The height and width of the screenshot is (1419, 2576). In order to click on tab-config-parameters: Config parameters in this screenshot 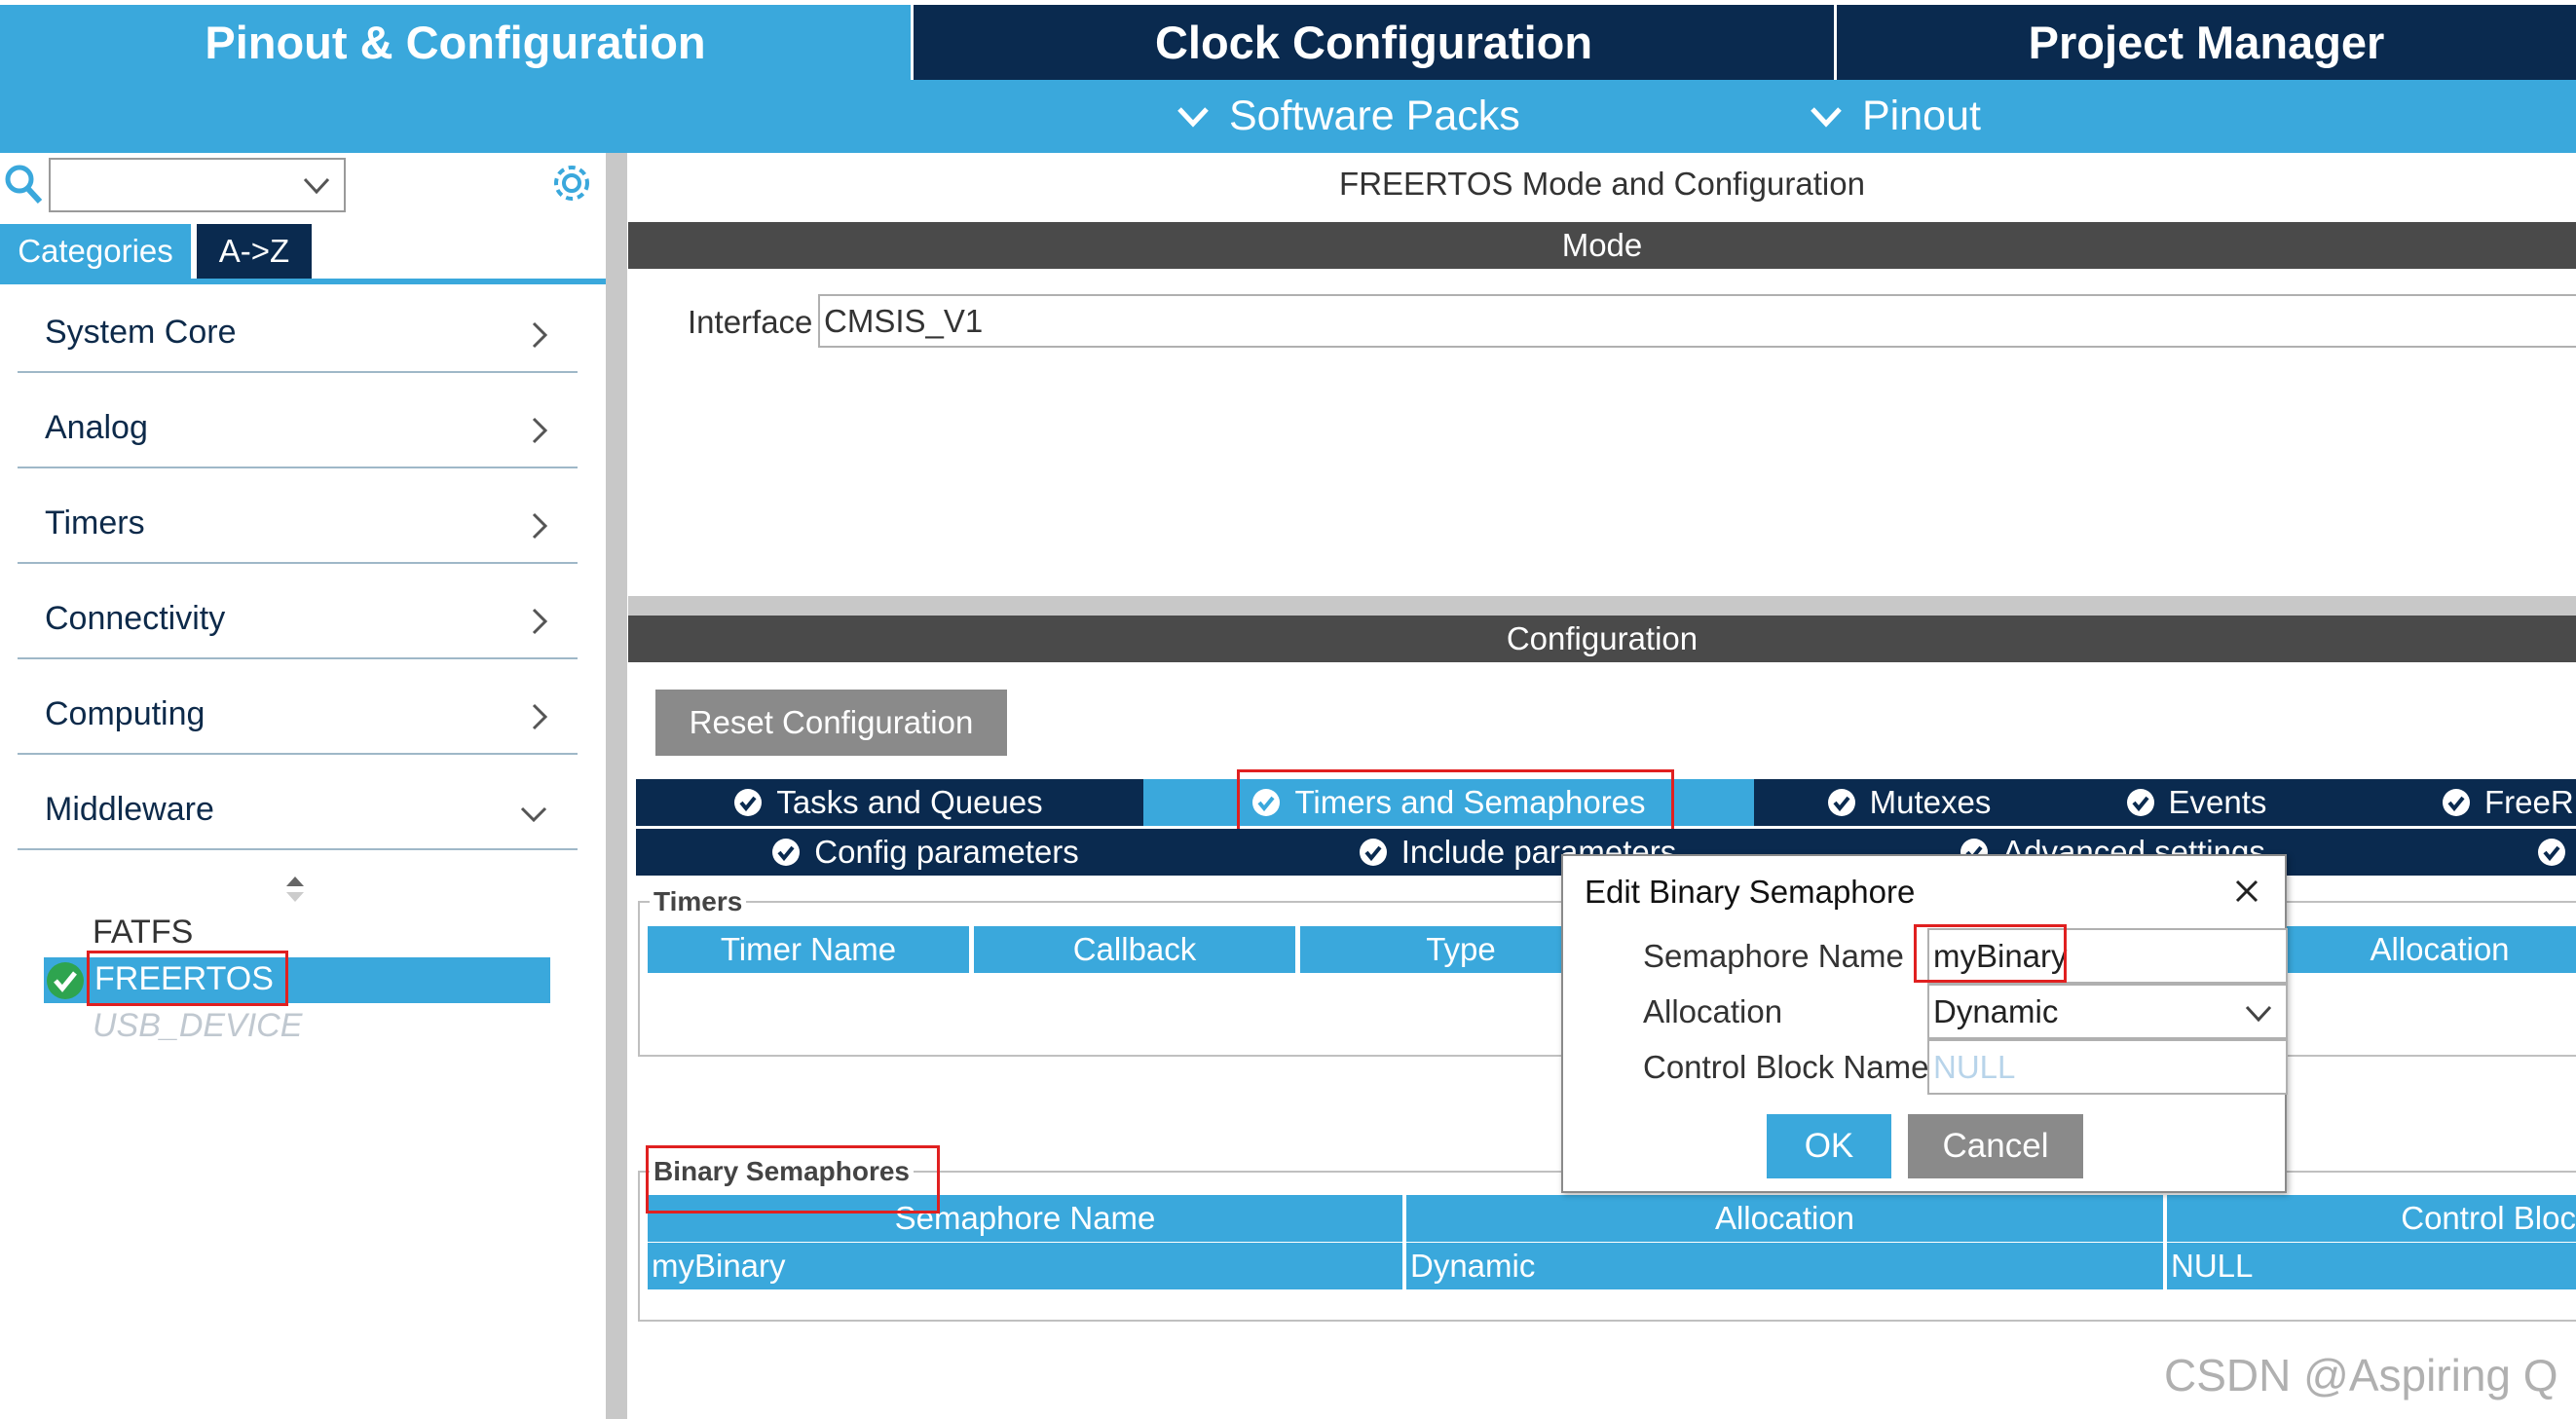, I will do `click(925, 852)`.